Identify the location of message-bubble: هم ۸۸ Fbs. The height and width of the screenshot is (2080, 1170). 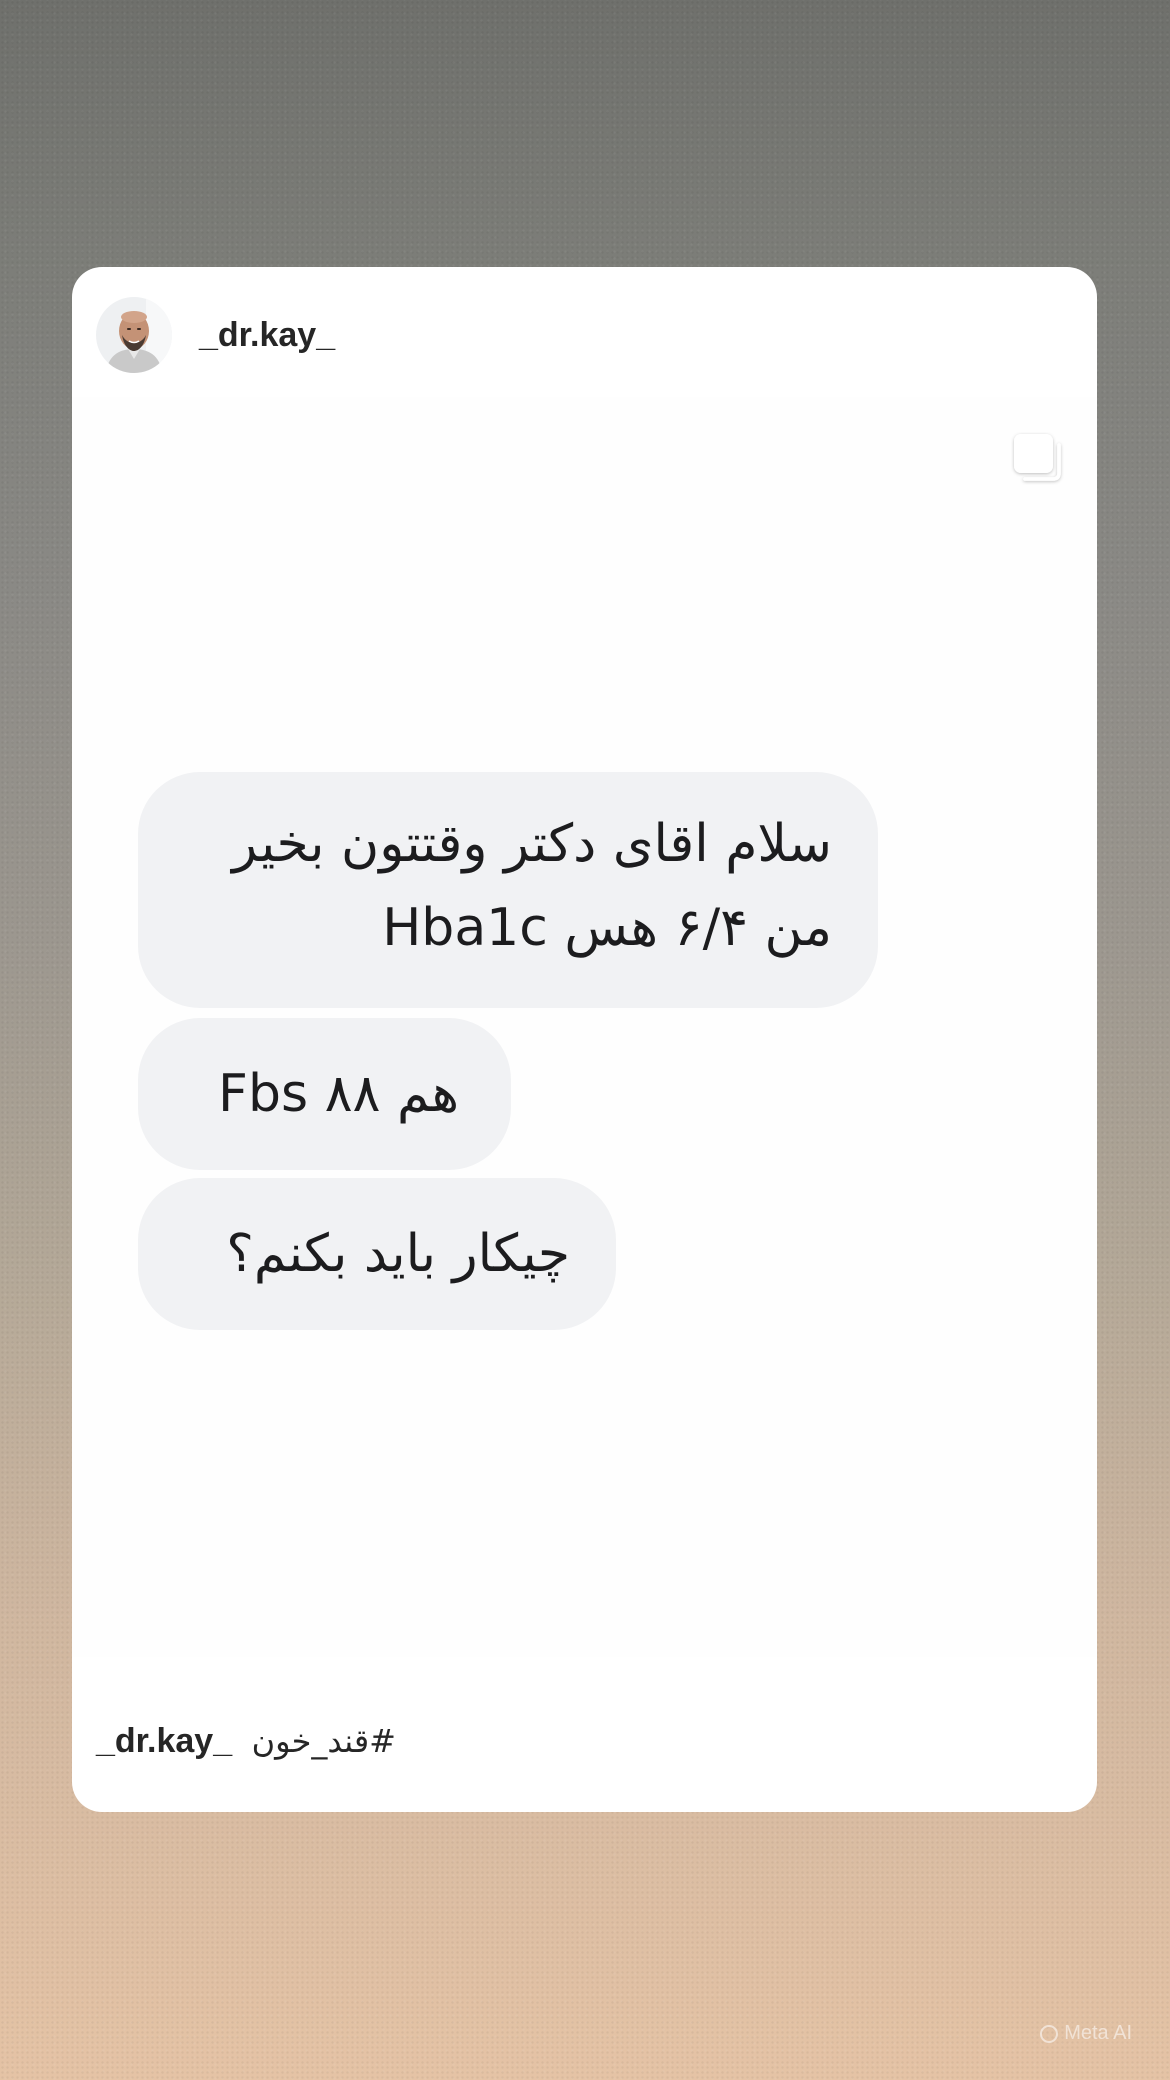
(324, 1094).